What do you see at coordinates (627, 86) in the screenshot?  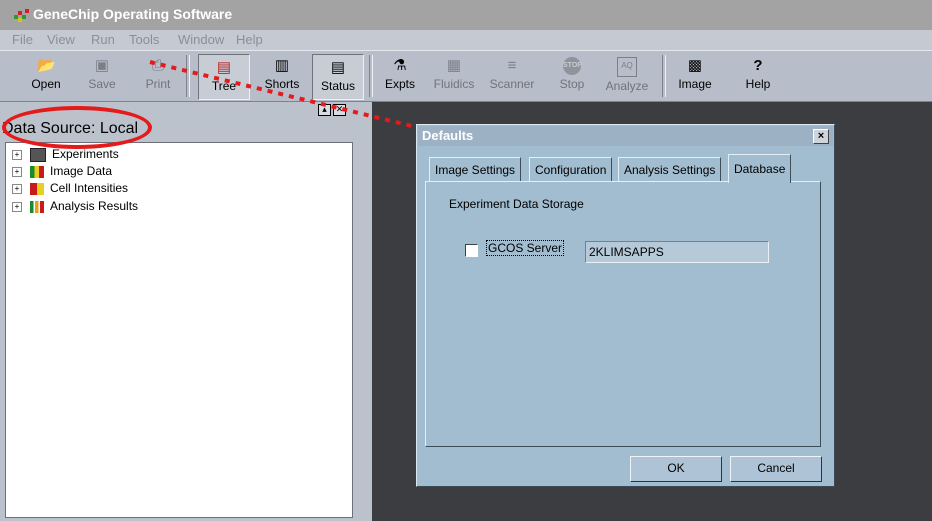 I see `analyze-label: Analyze` at bounding box center [627, 86].